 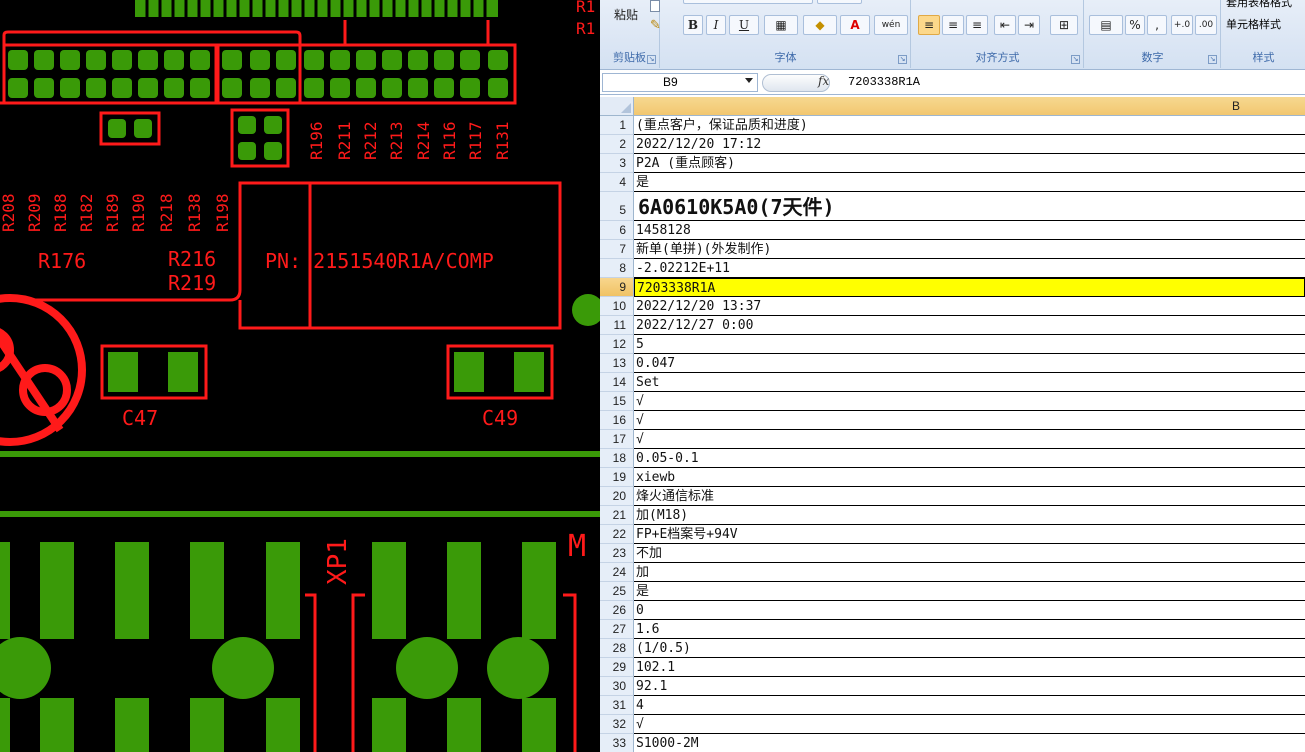 What do you see at coordinates (952, 686) in the screenshot?
I see `table-row: 30 92.1` at bounding box center [952, 686].